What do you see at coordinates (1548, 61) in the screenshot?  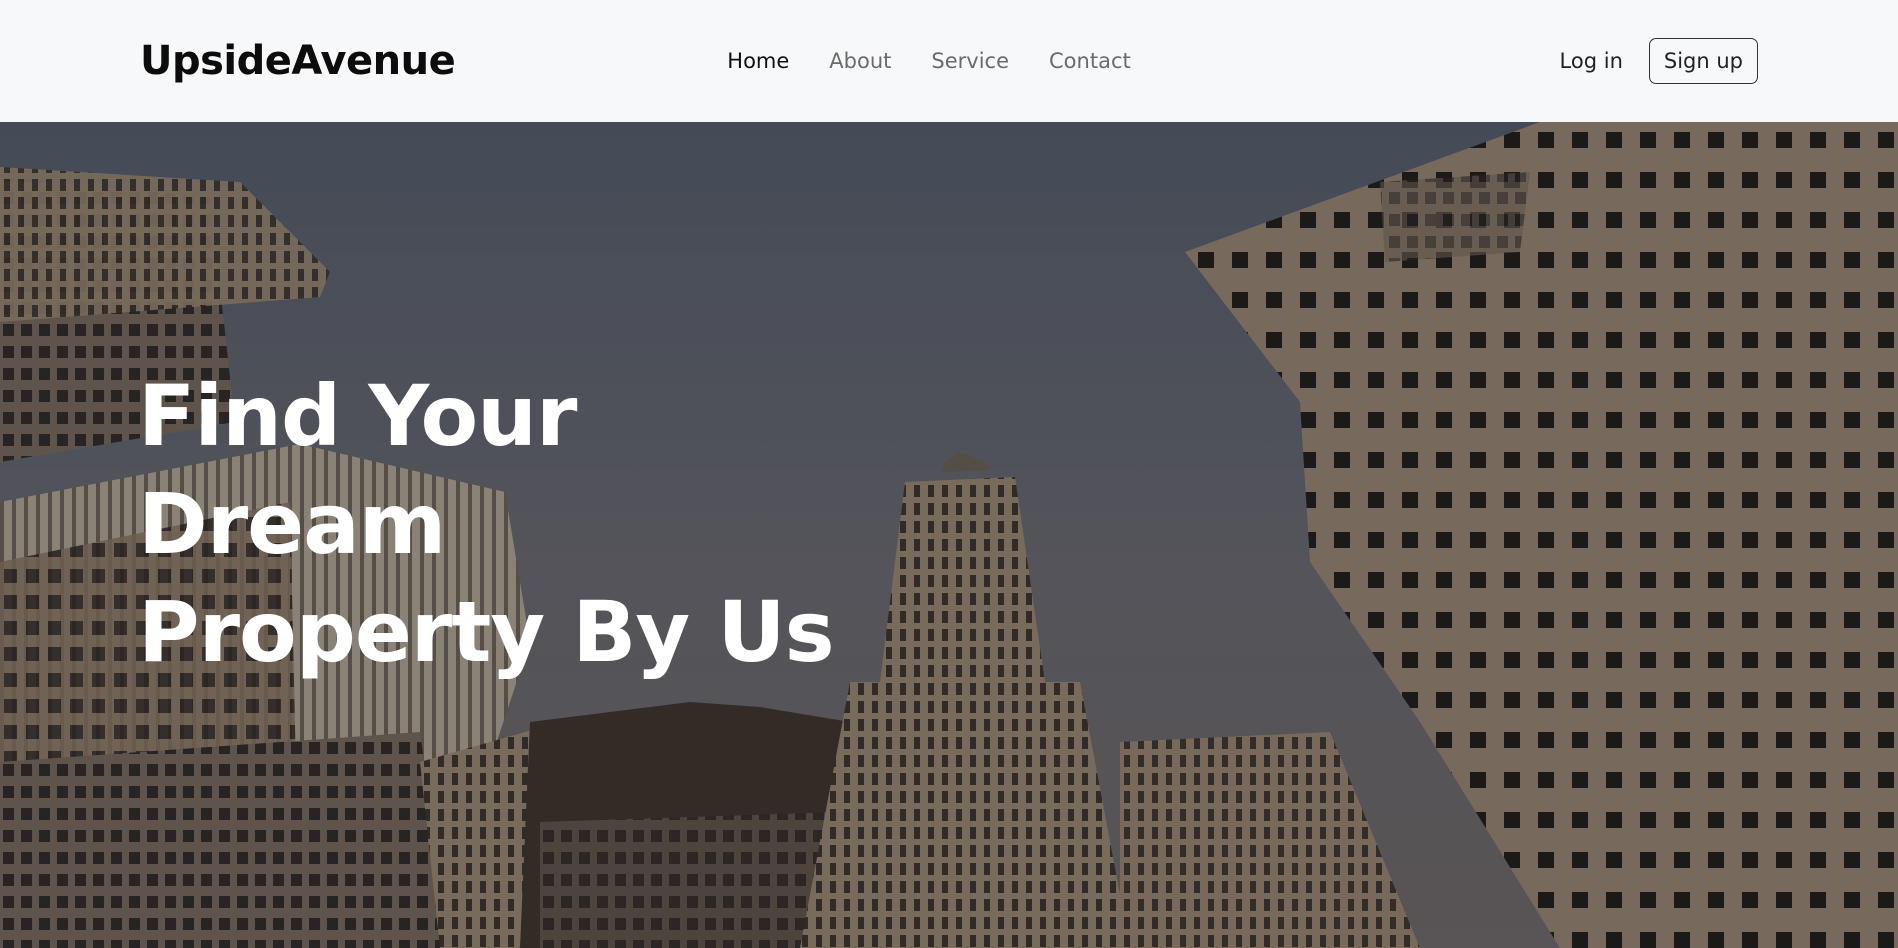 I see `auth-actions: Log in Sign up` at bounding box center [1548, 61].